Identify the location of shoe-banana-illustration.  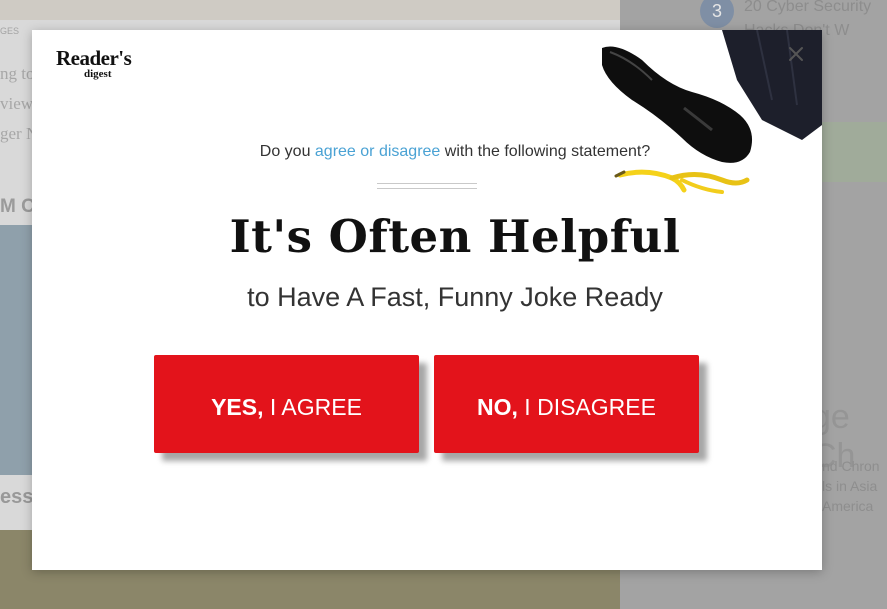
(712, 112).